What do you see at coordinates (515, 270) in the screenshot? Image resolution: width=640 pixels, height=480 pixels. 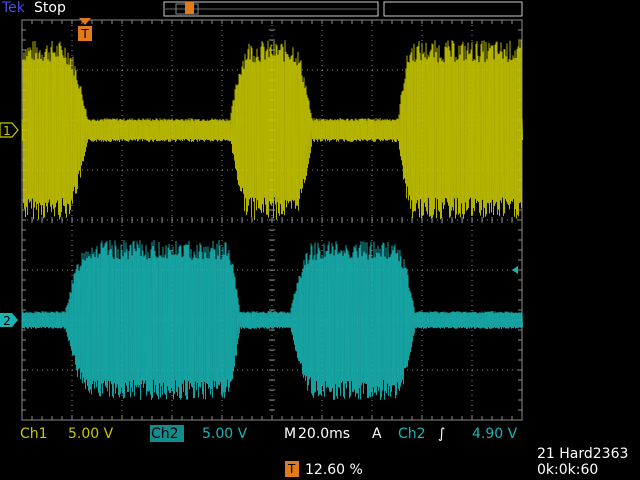 I see `trigger-level-marker` at bounding box center [515, 270].